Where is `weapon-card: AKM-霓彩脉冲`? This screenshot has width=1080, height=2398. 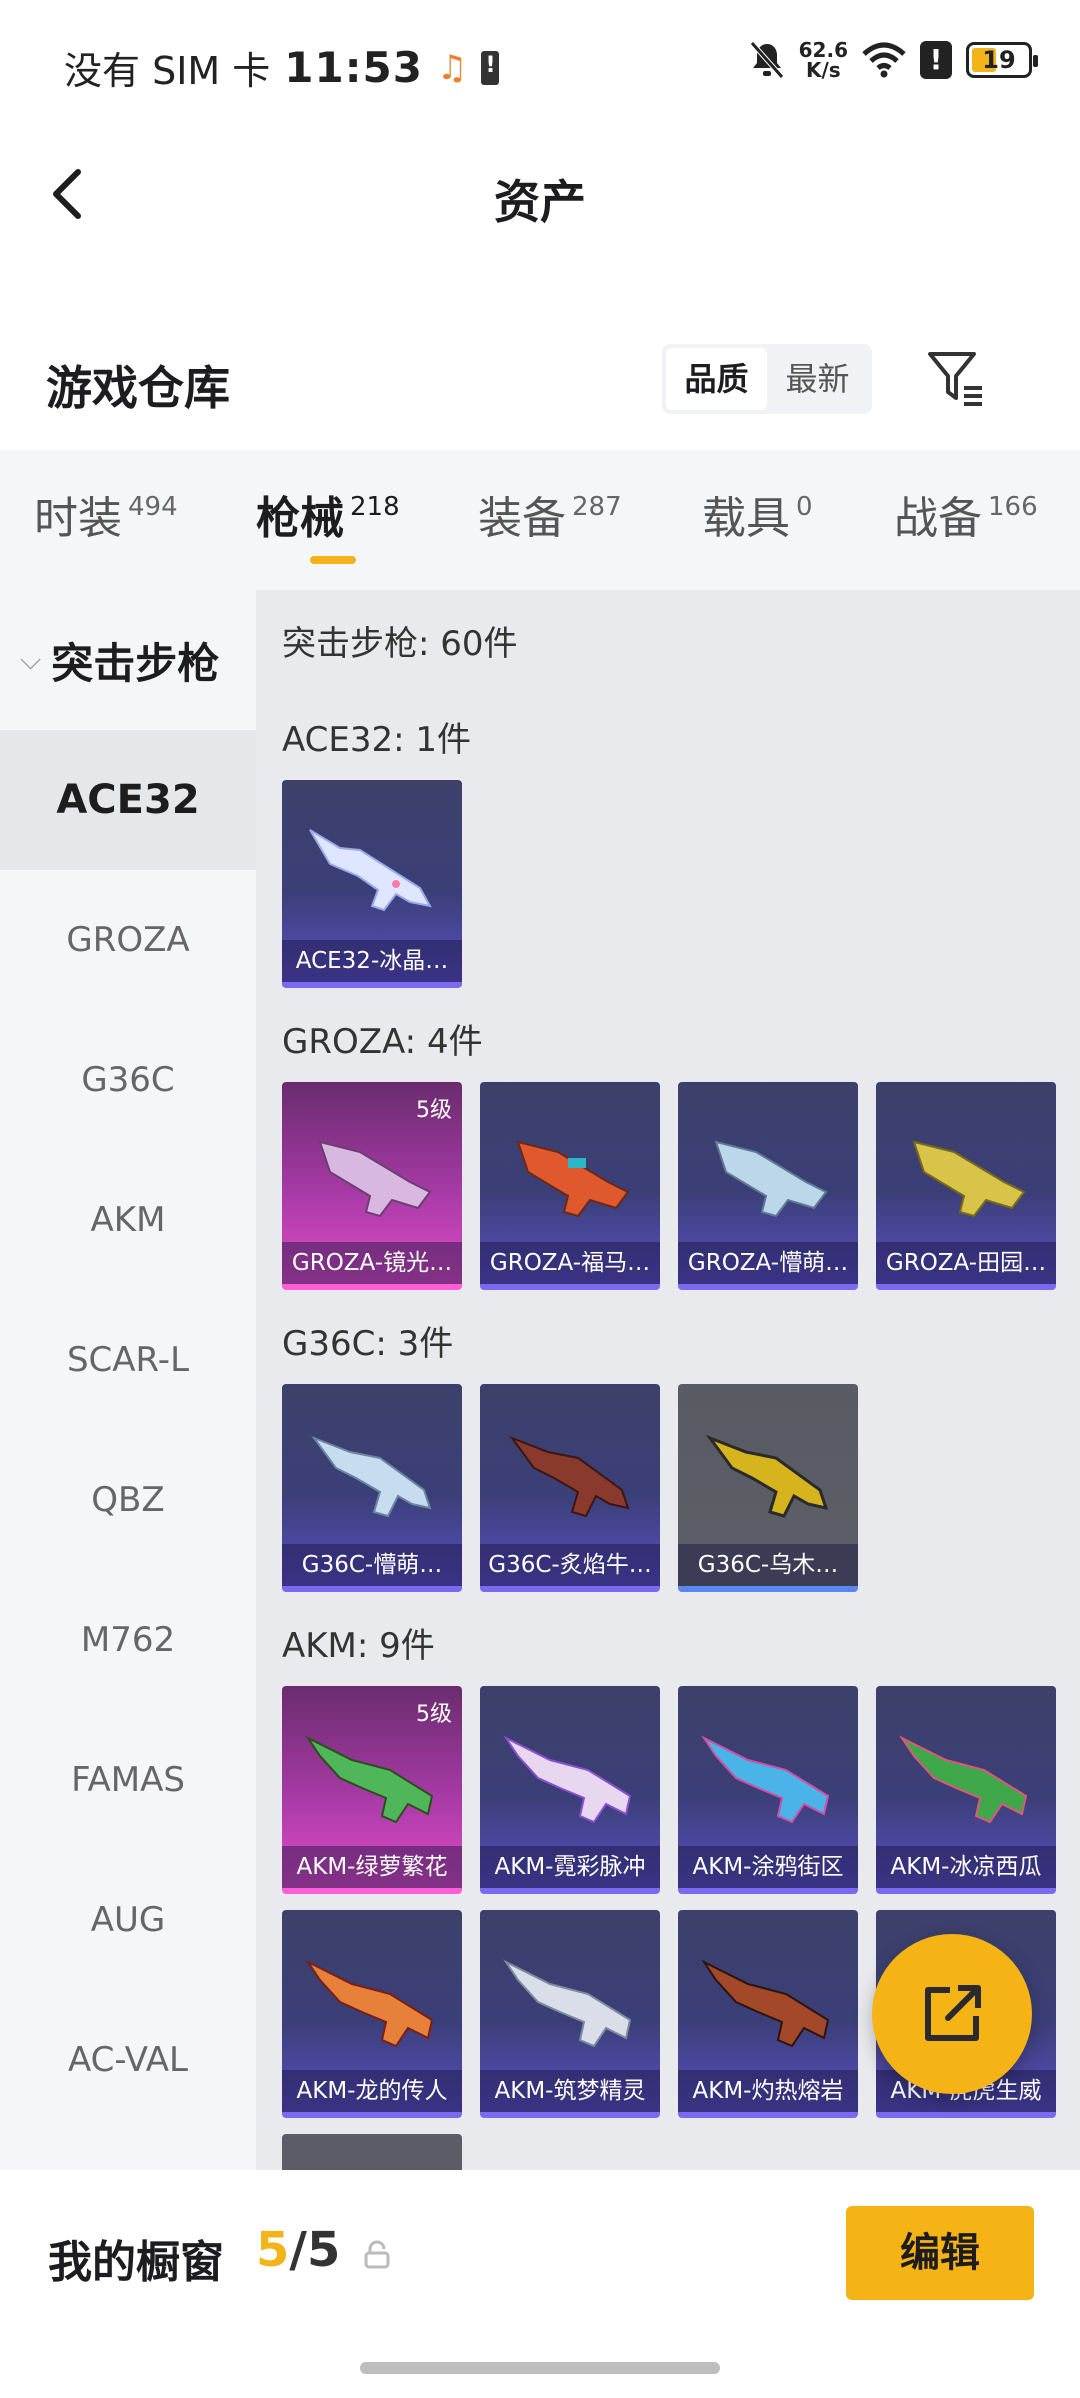
weapon-card: AKM-霓彩脉冲 is located at coordinates (570, 1790).